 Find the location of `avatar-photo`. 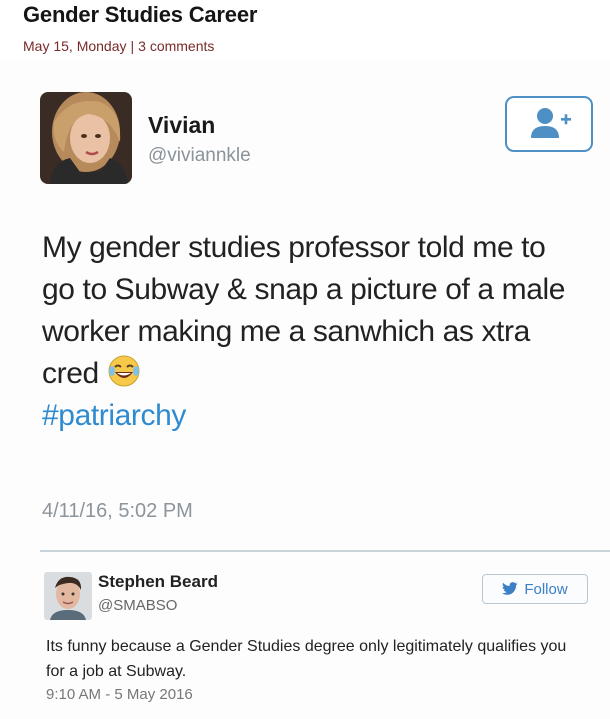

avatar-photo is located at coordinates (86, 138).